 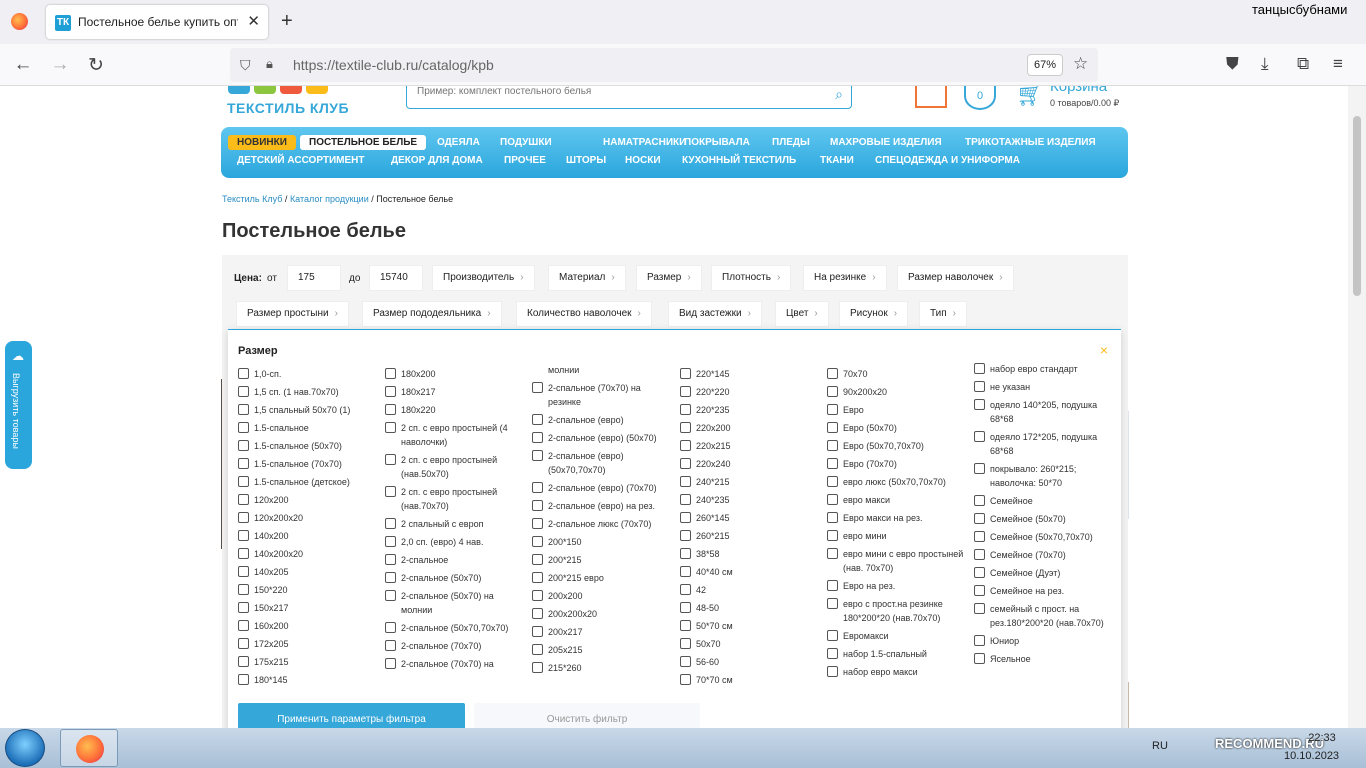 What do you see at coordinates (602, 488) in the screenshot?
I see `size-option: 2-спальное (евро) (70х70)` at bounding box center [602, 488].